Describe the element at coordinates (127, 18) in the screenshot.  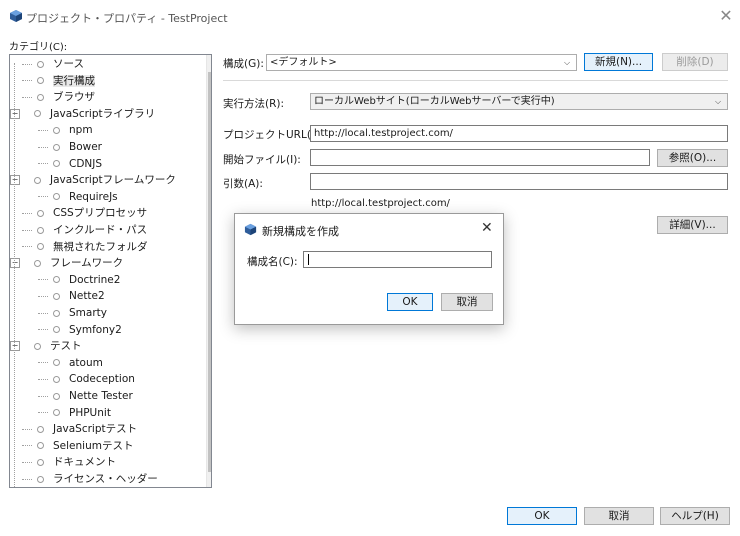
I see `window-title: プロジェクト・プロパティ - TestProject` at that location.